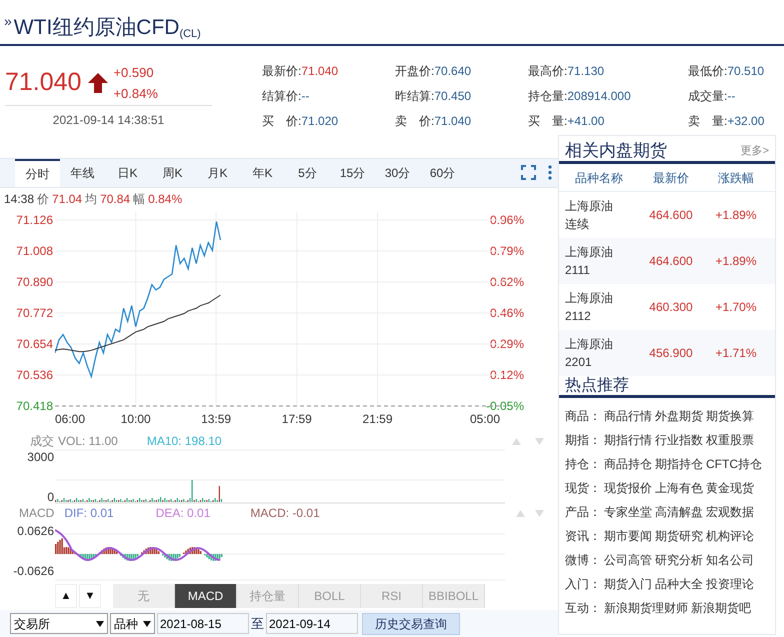  What do you see at coordinates (411, 623) in the screenshot?
I see `history-query-button: 历史交易查询` at bounding box center [411, 623].